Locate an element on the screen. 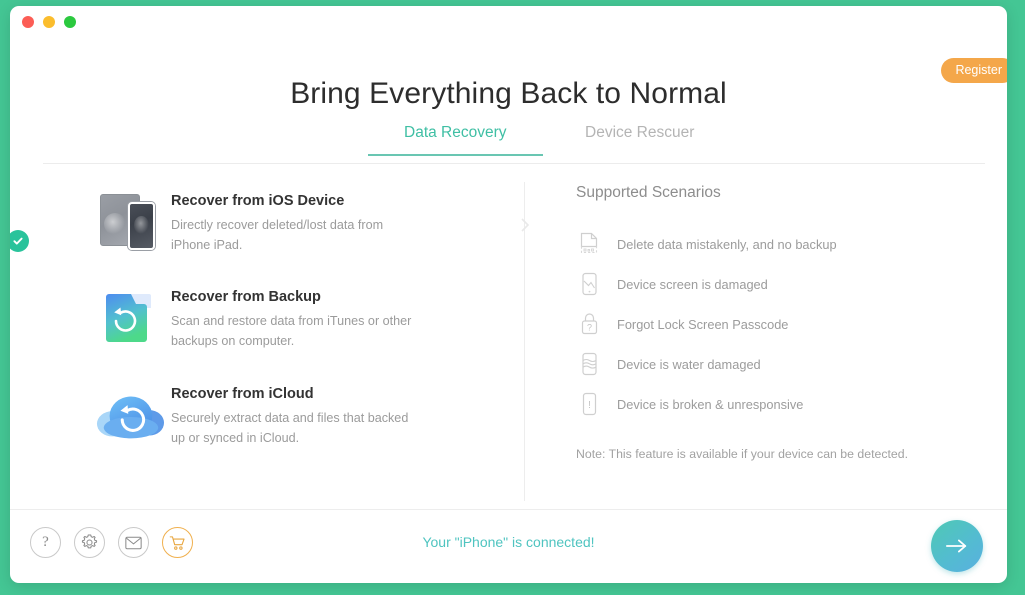  scenario-row: ! Device is broken & unresponsive is located at coordinates (781, 404).